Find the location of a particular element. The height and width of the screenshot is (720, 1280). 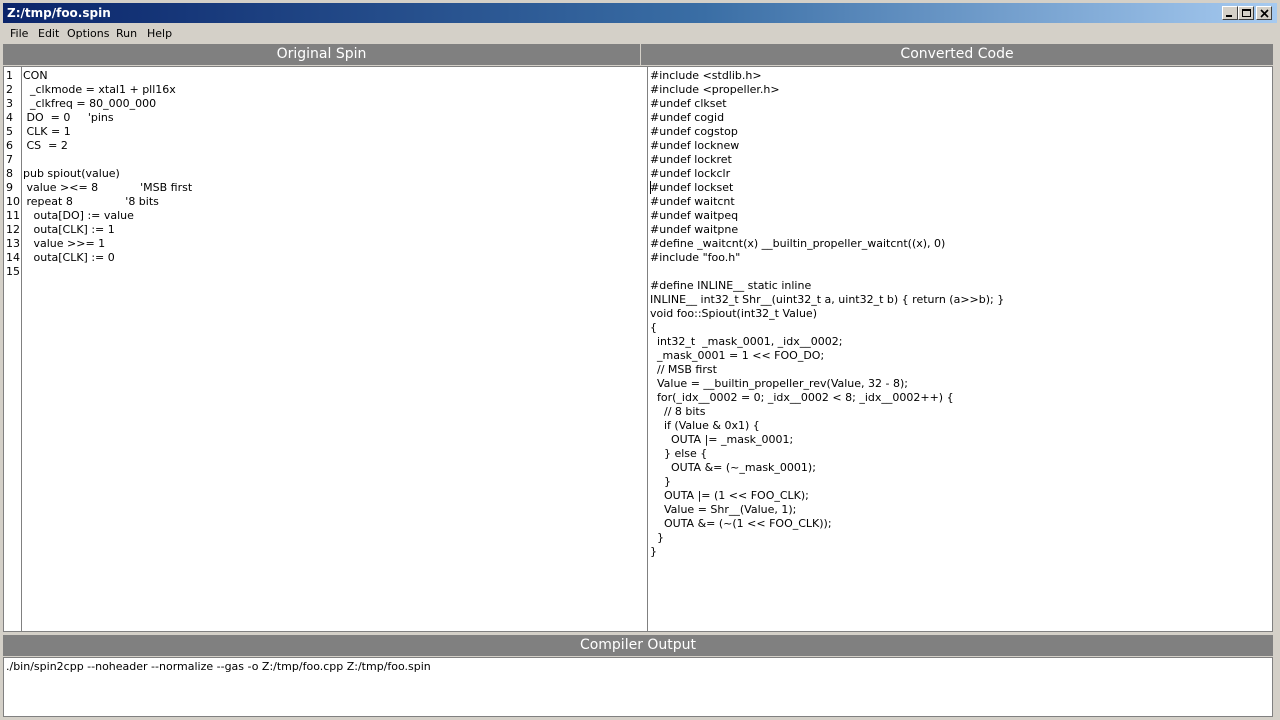

converted-code-line: OUTA &= (~(1 << FOO_CLK)); is located at coordinates (741, 523).